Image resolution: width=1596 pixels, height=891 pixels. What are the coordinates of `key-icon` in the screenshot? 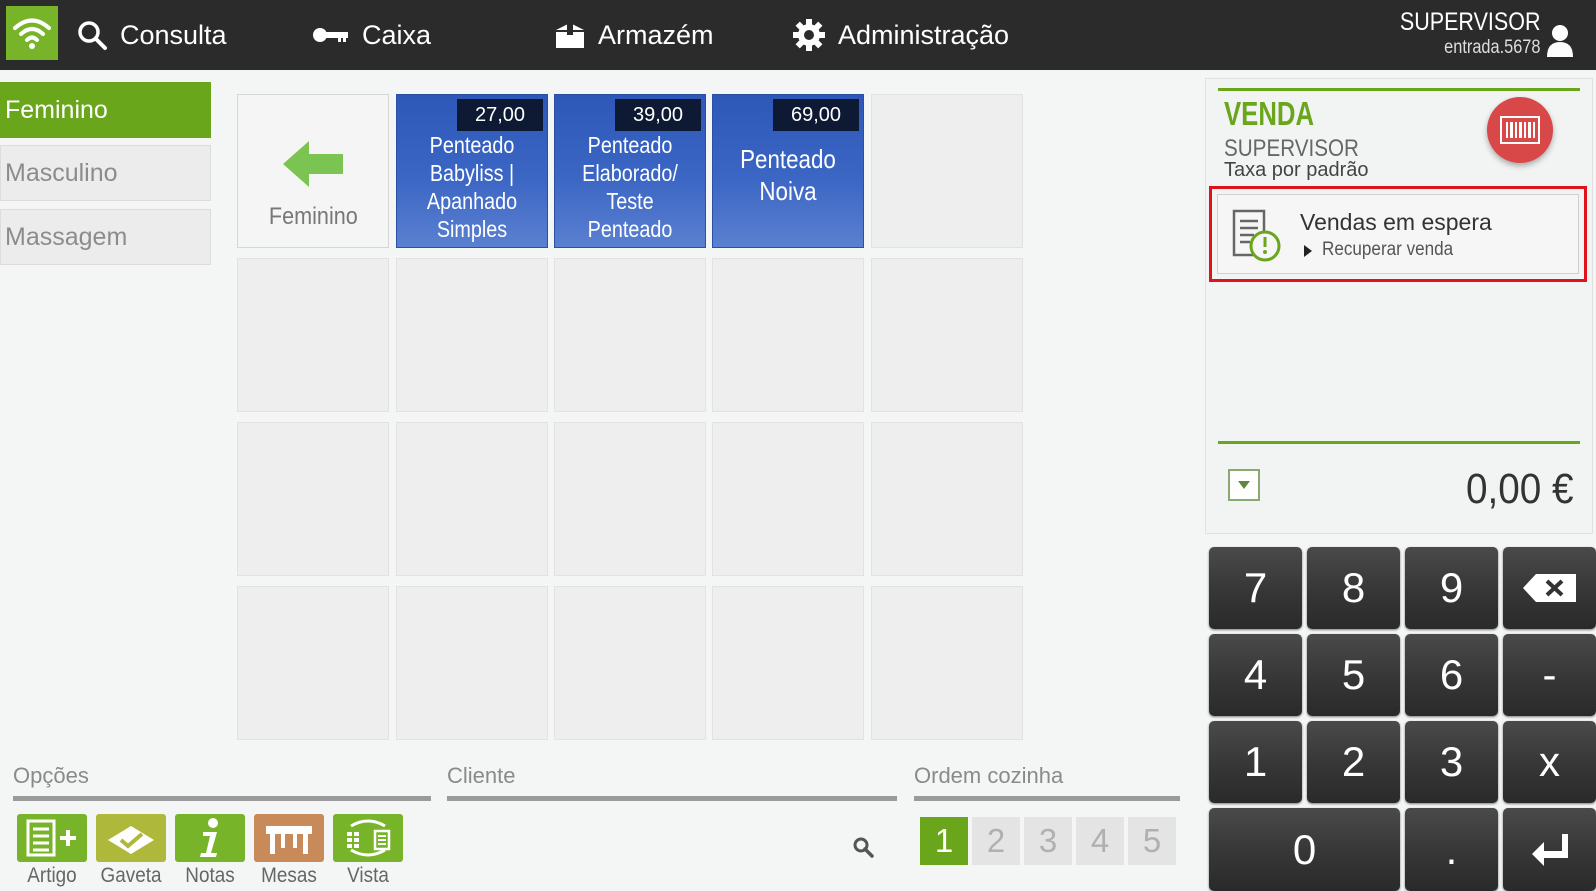 It's located at (330, 35).